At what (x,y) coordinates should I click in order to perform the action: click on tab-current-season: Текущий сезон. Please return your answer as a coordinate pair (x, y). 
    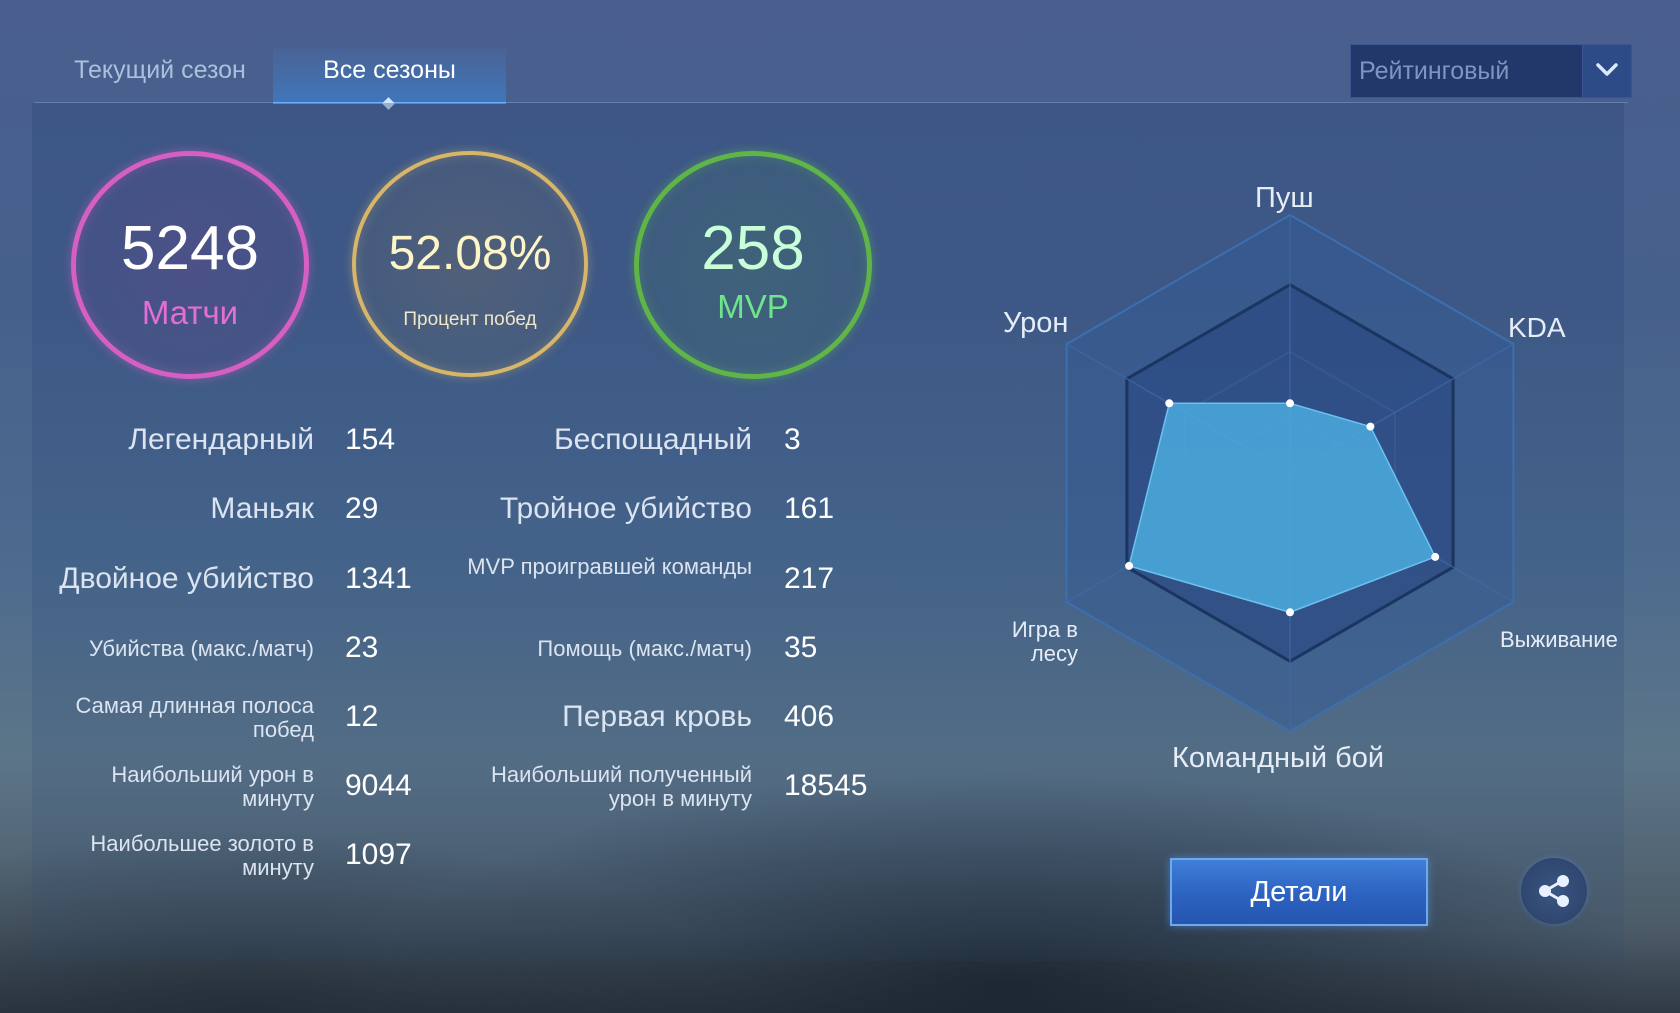
    Looking at the image, I should click on (160, 75).